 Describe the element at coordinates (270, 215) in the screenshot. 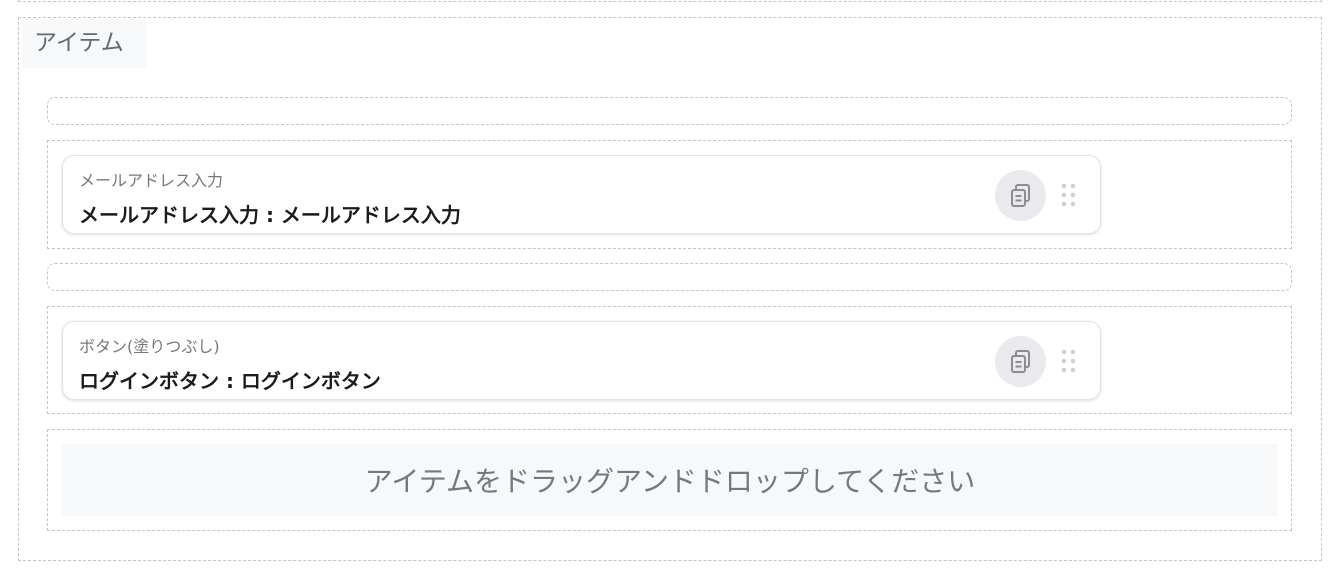

I see `item-name-label: メールアドレス入力` at that location.